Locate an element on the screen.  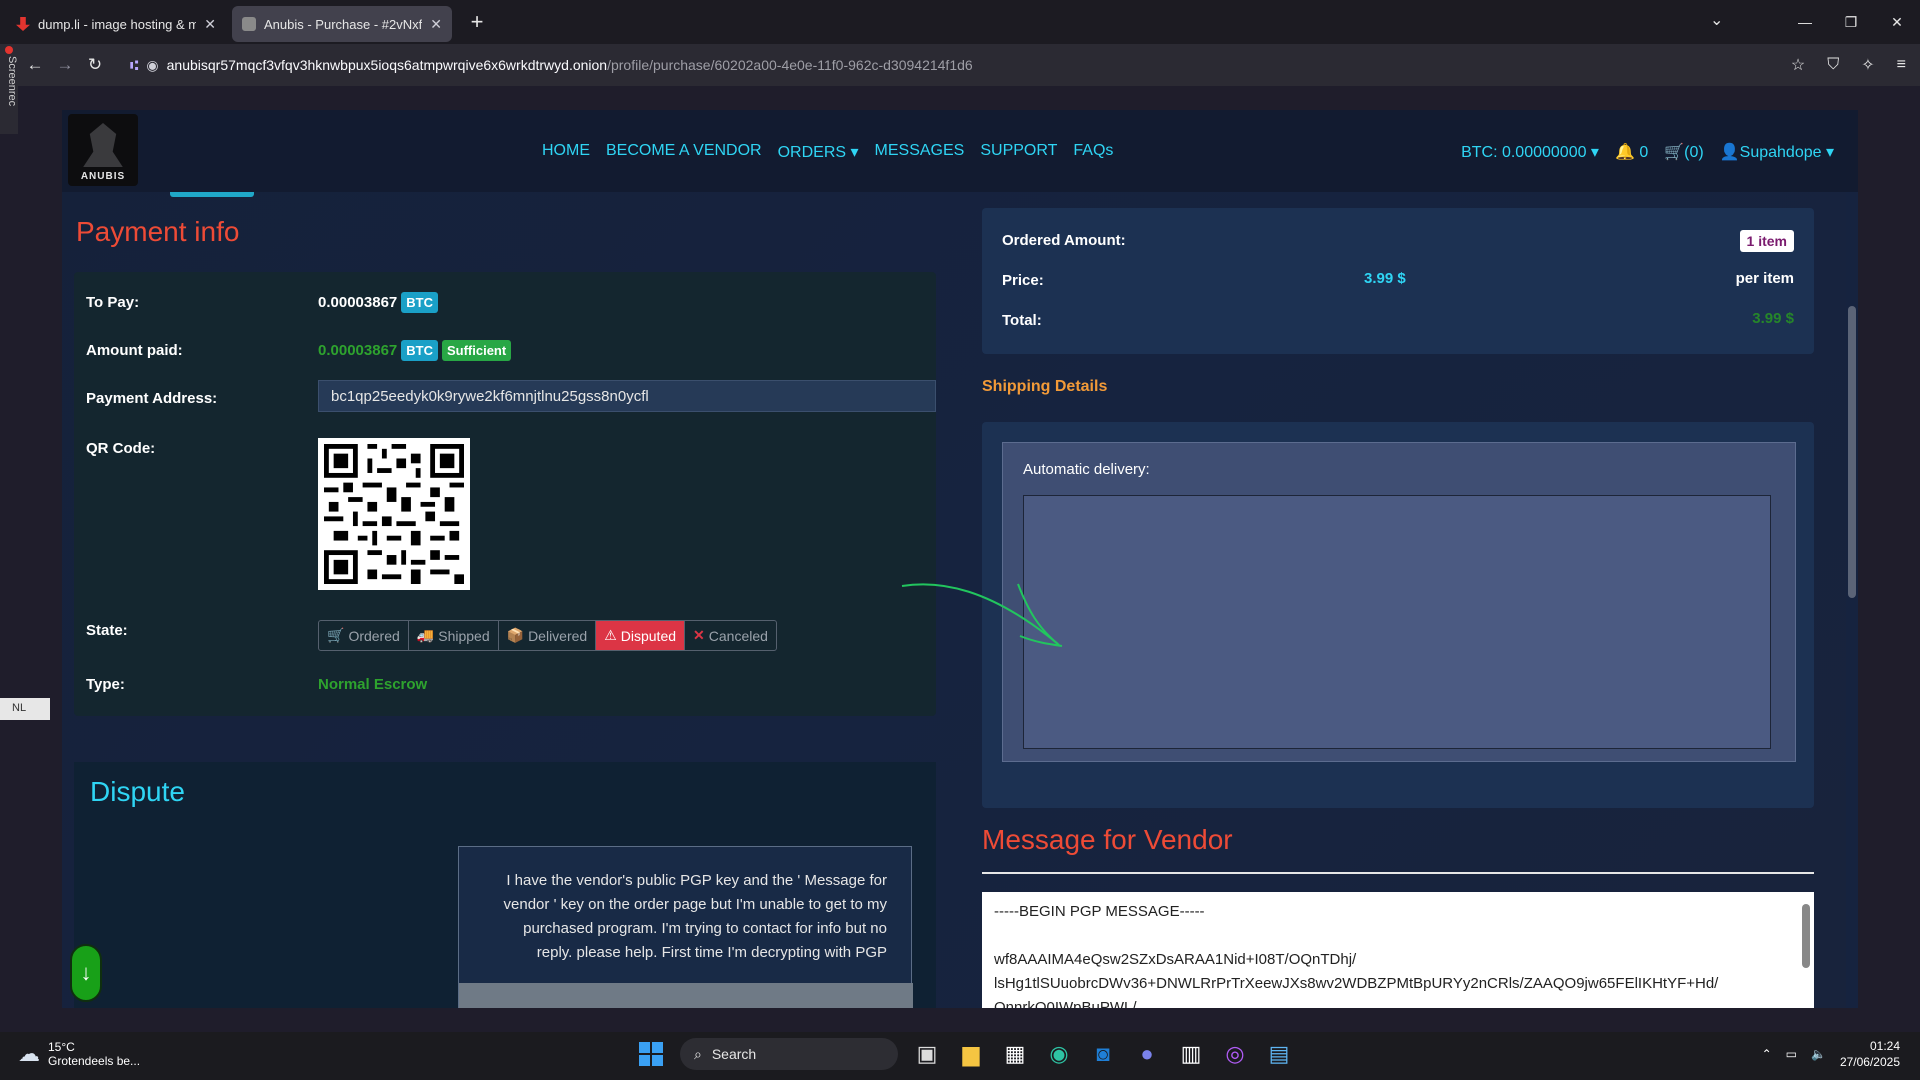
notepad-icon: ▤ is located at coordinates (1279, 1054).